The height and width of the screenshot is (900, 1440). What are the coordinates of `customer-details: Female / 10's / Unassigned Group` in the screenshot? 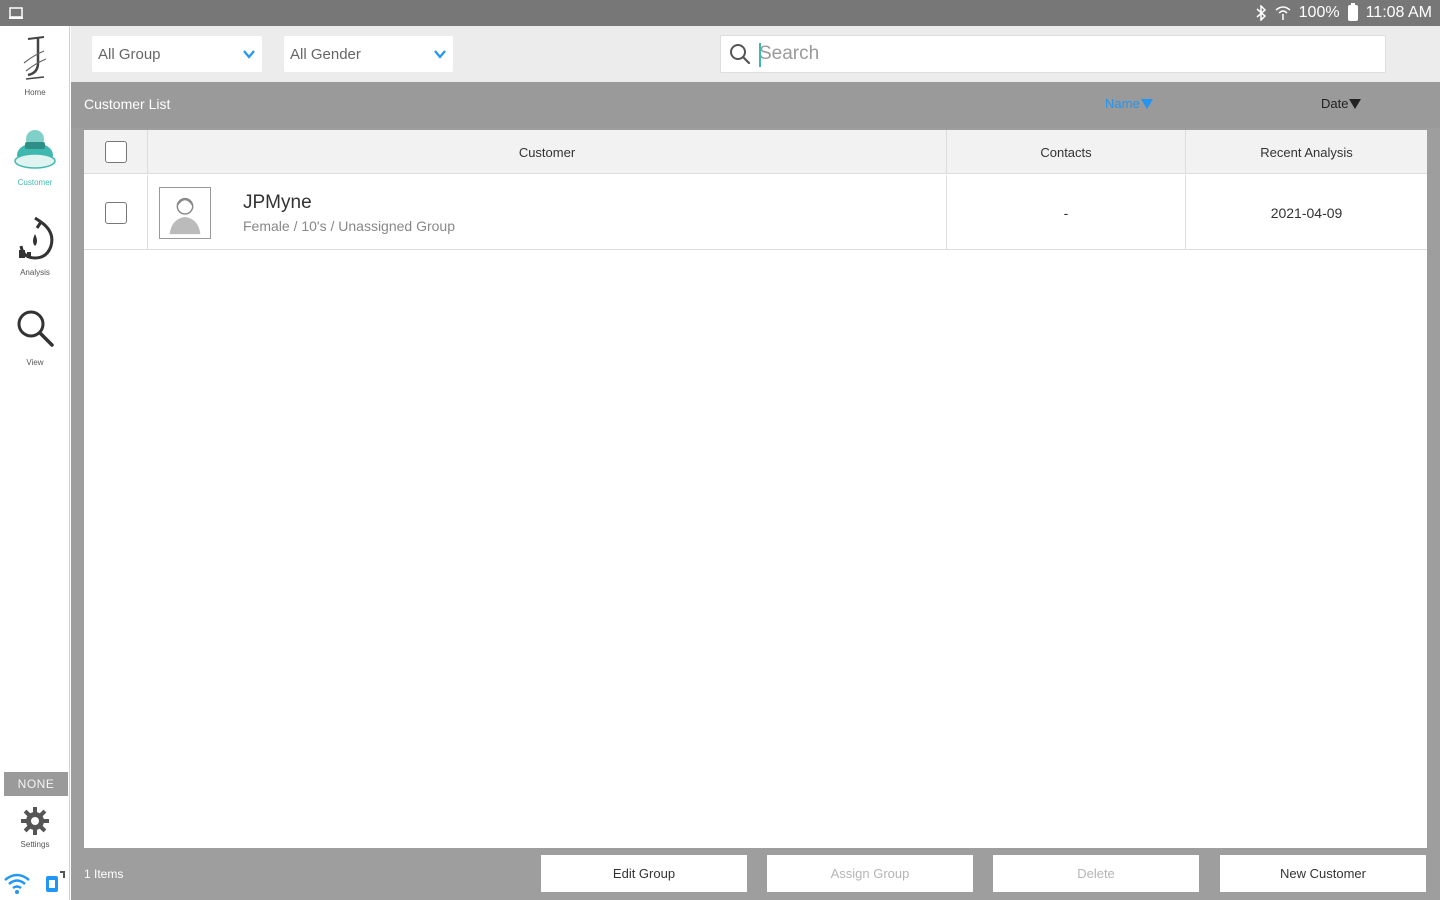 It's located at (349, 225).